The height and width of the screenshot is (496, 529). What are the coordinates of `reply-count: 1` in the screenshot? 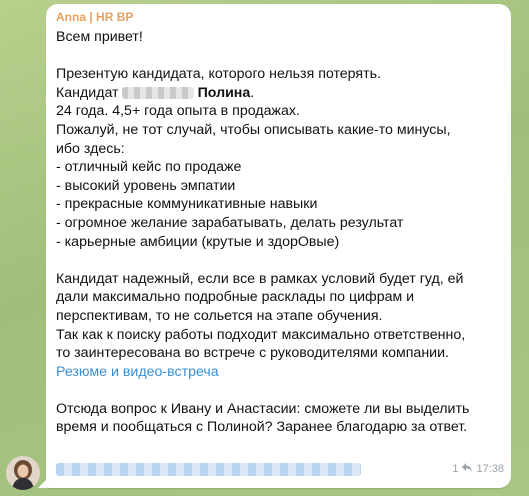 It's located at (455, 469).